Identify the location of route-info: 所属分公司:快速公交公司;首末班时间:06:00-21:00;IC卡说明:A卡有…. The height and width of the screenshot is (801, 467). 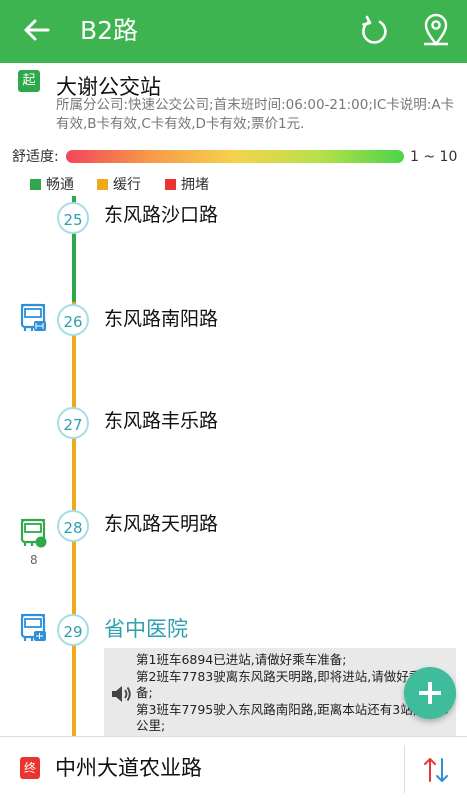
(255, 114).